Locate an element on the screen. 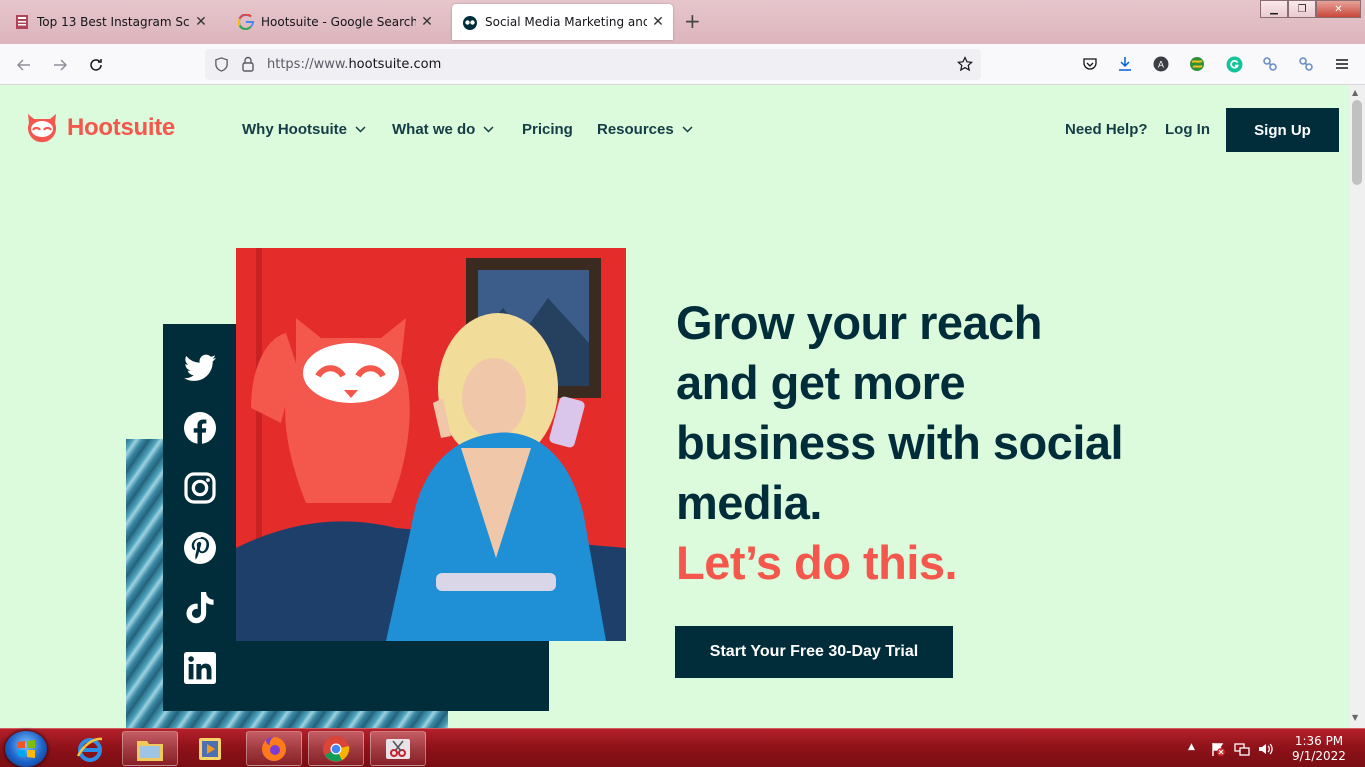 The image size is (1365, 767). url-scheme: https://www. is located at coordinates (308, 64).